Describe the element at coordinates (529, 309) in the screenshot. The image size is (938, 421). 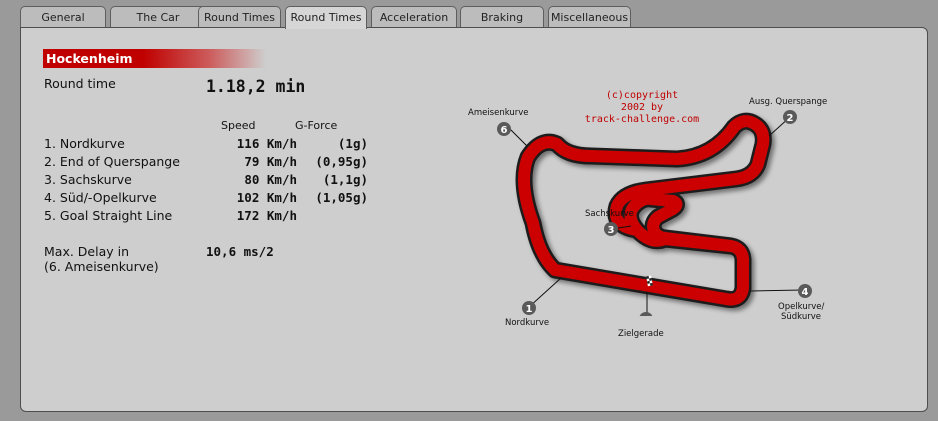
I see `marker-1-number: 1` at that location.